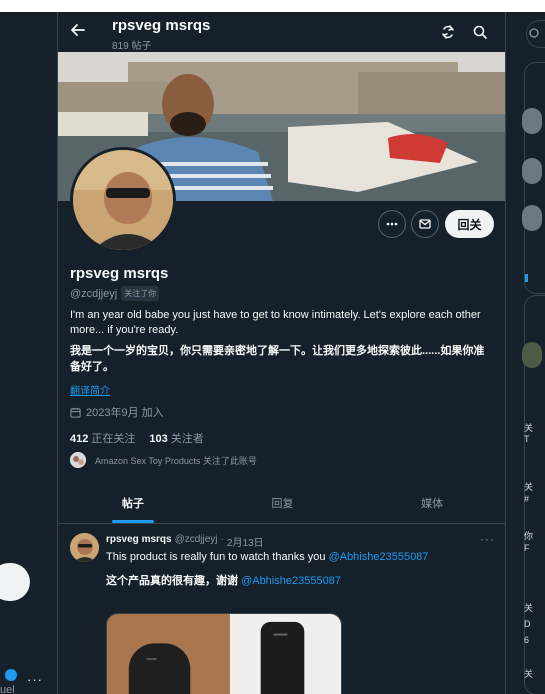 Image resolution: width=545 pixels, height=694 pixels. I want to click on tab-posts: 帖子, so click(133, 503).